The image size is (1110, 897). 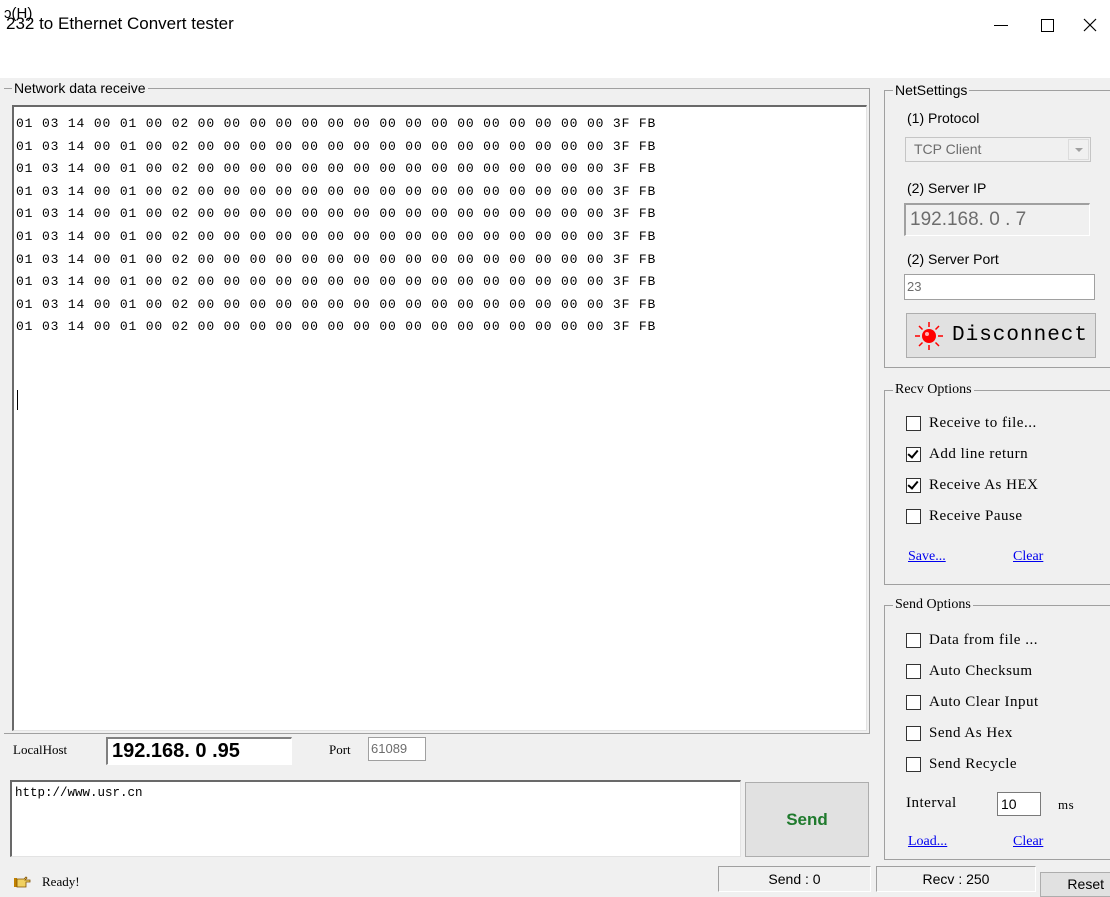 What do you see at coordinates (971, 733) in the screenshot?
I see `option-label: Send As Hex` at bounding box center [971, 733].